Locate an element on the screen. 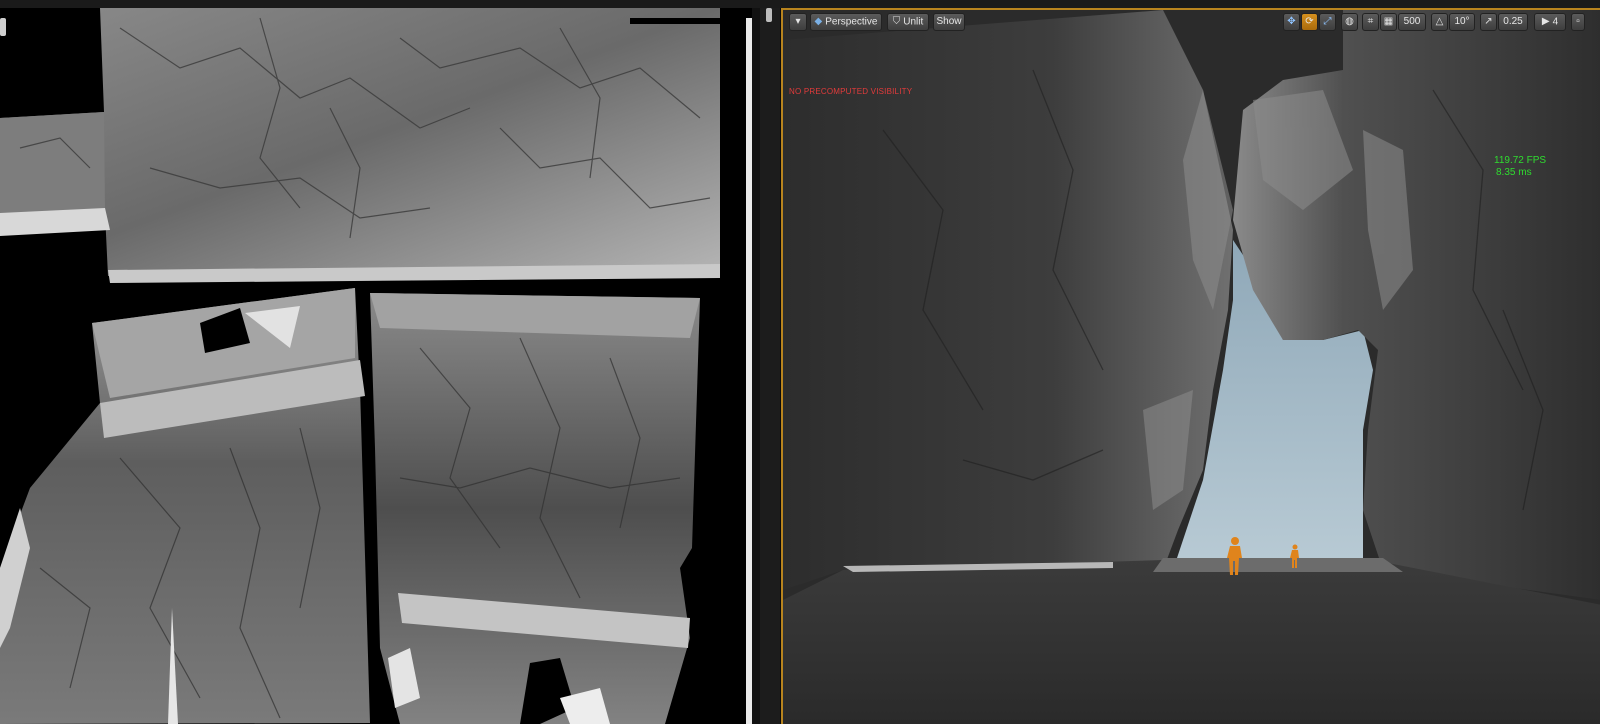 This screenshot has width=1600, height=724. show-button: Show is located at coordinates (949, 22).